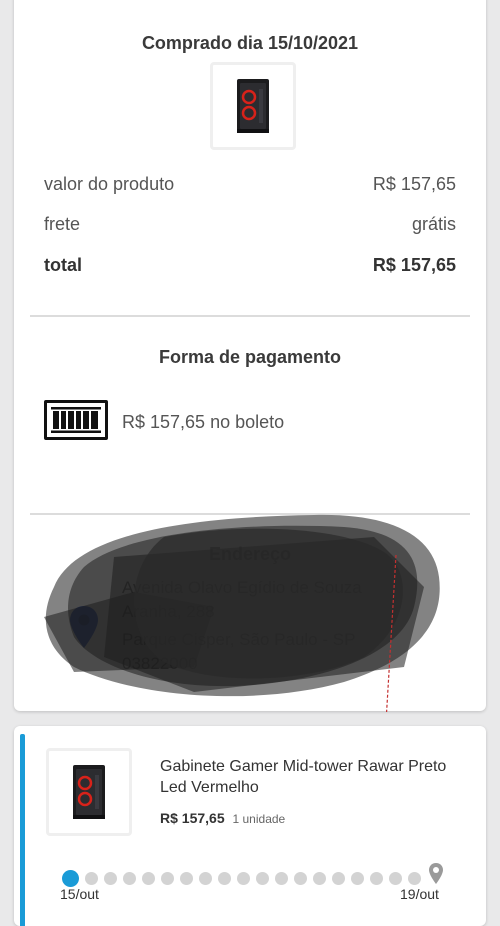 The image size is (500, 926). I want to click on product-value-label: valor do produto, so click(109, 184).